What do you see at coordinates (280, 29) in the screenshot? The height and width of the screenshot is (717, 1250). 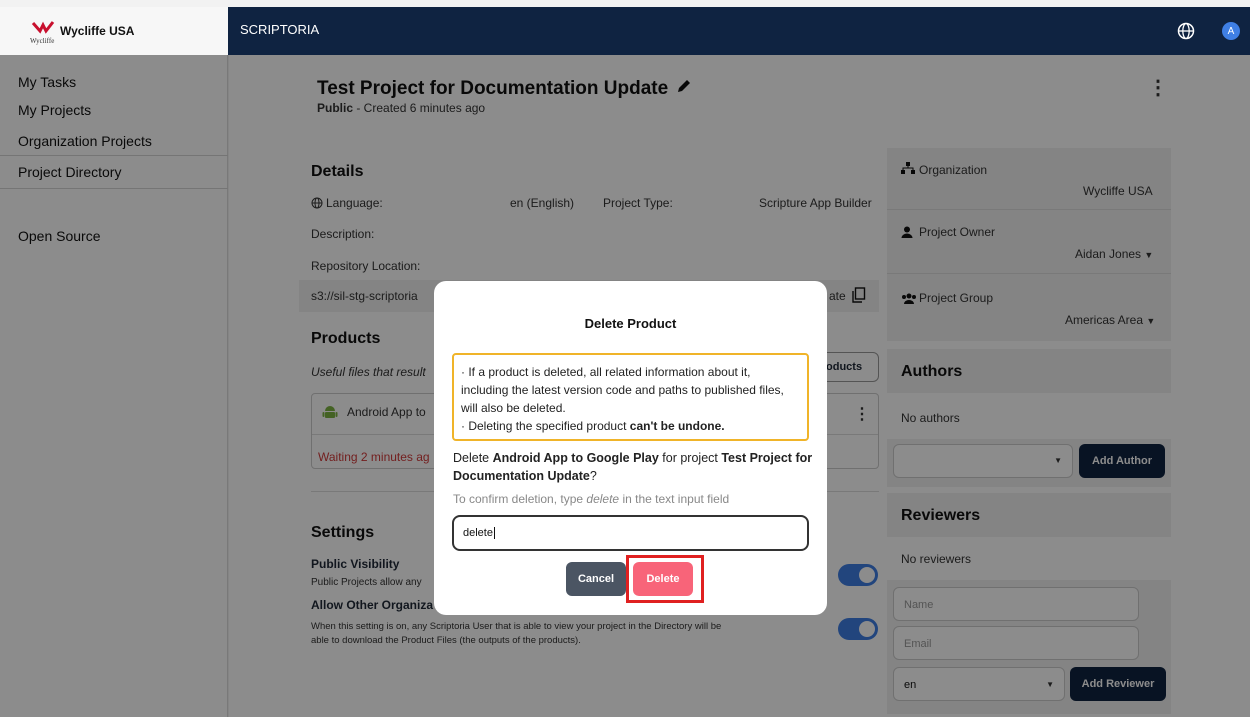 I see `app-title: SCRIPTORIA` at bounding box center [280, 29].